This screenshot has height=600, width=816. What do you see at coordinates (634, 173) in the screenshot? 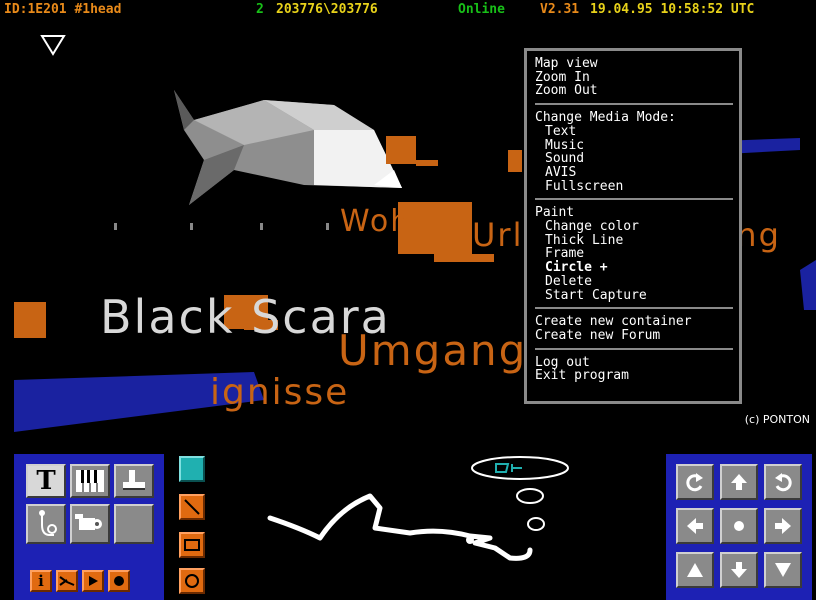
I see `menu-item-avis: AVIS` at bounding box center [634, 173].